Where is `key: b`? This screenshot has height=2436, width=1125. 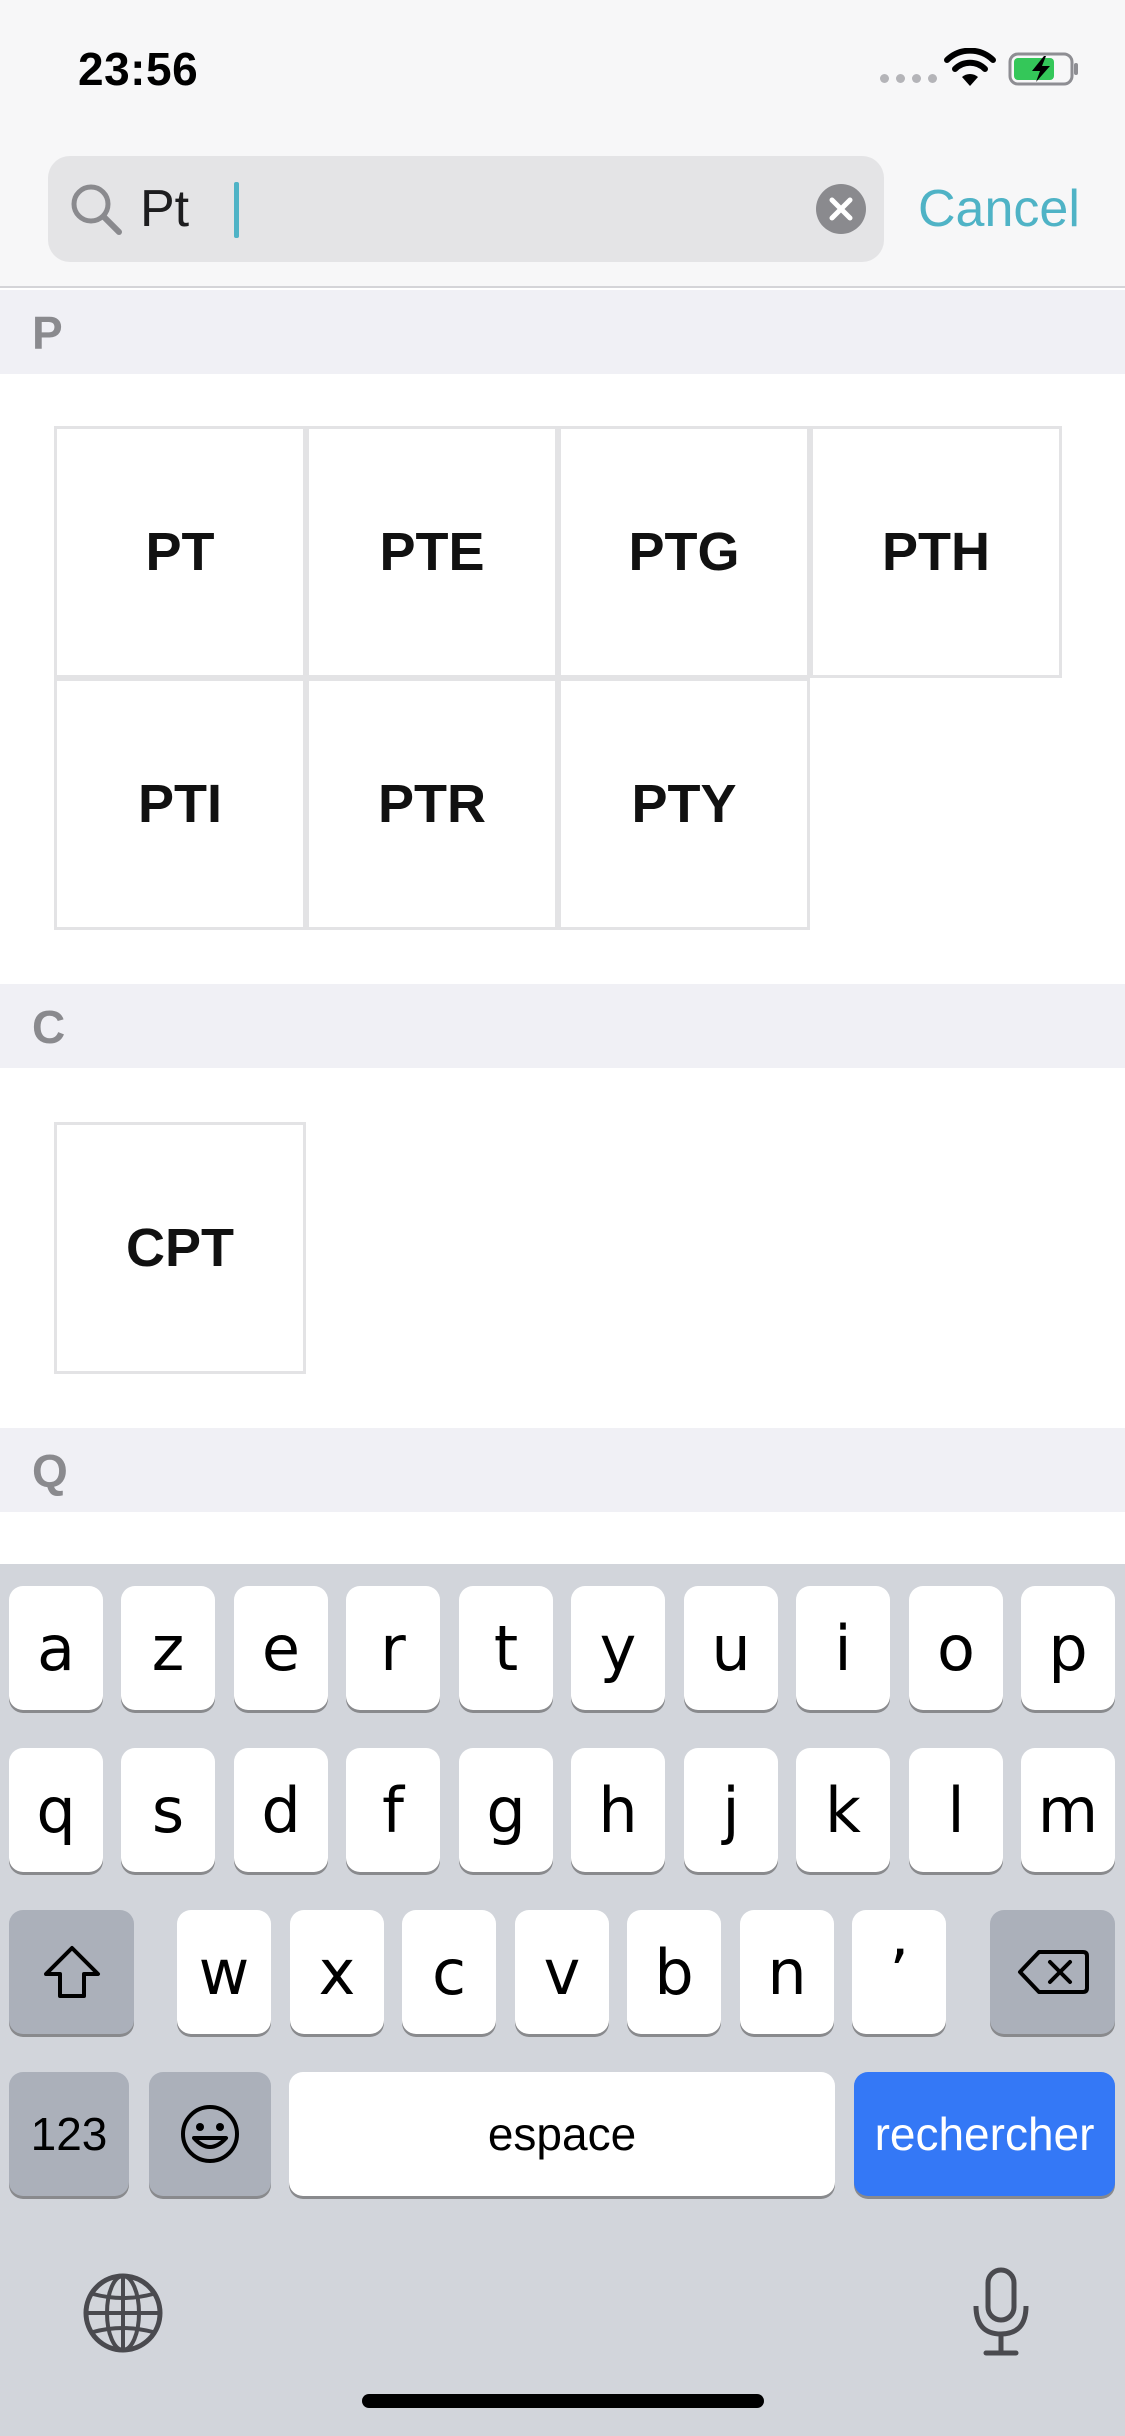
key: b is located at coordinates (674, 1972).